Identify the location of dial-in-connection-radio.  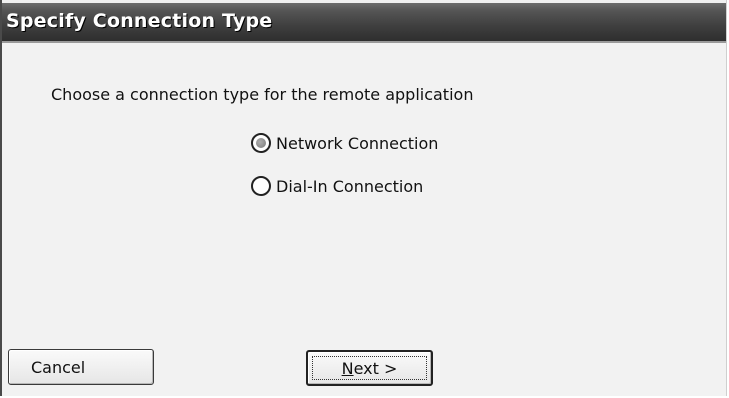
(261, 186).